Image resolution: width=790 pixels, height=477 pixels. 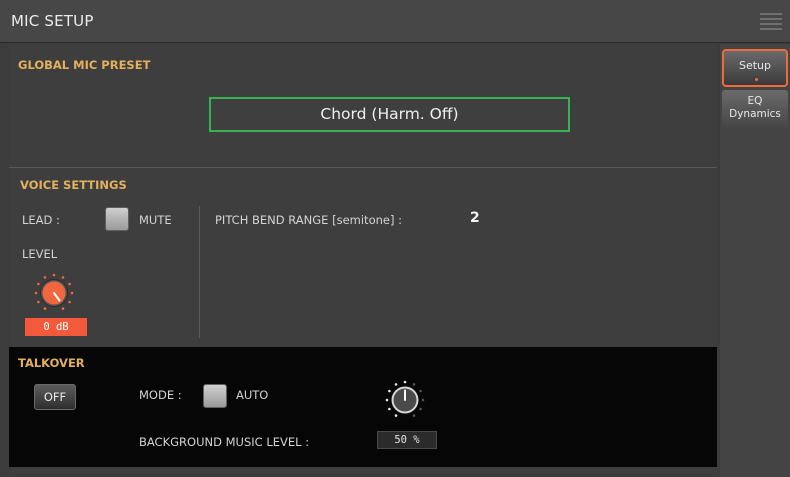 I want to click on page-title: MIC SETUP, so click(x=52, y=21).